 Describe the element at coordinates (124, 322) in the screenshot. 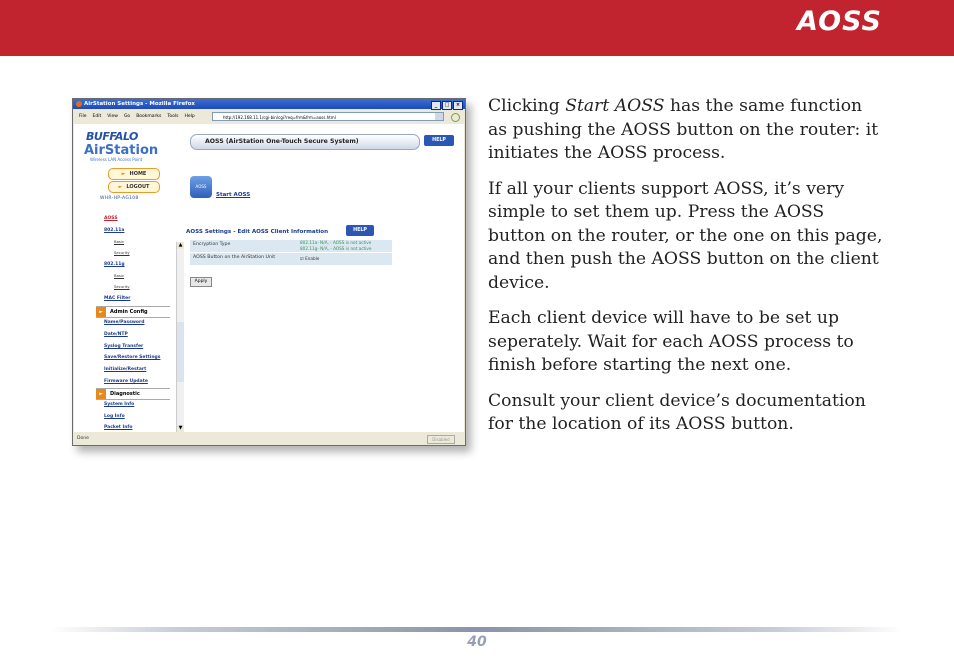

I see `nav-name-password: Name/Password` at that location.